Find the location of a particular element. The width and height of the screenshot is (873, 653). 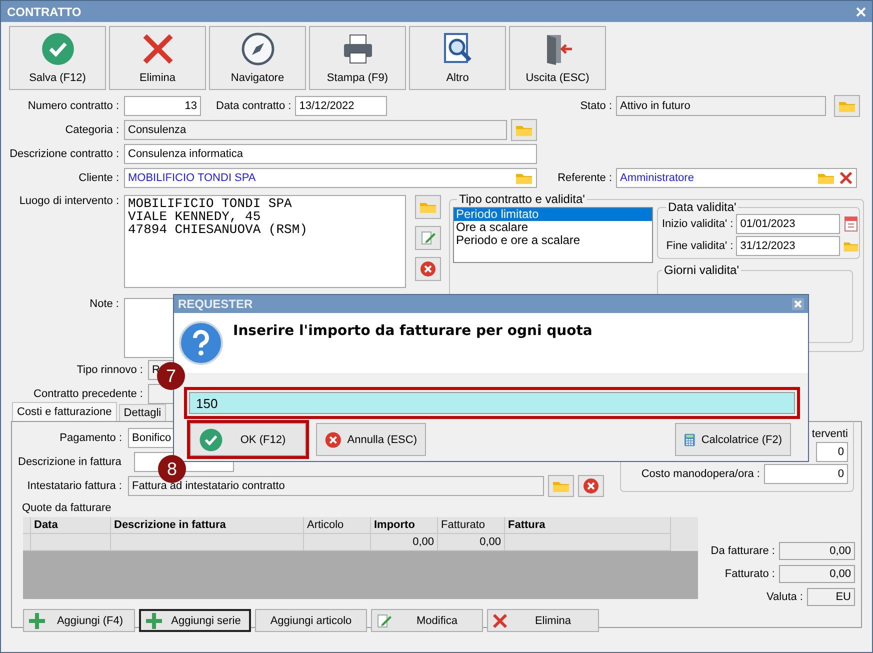

field-label: Fatturato : is located at coordinates (749, 574).